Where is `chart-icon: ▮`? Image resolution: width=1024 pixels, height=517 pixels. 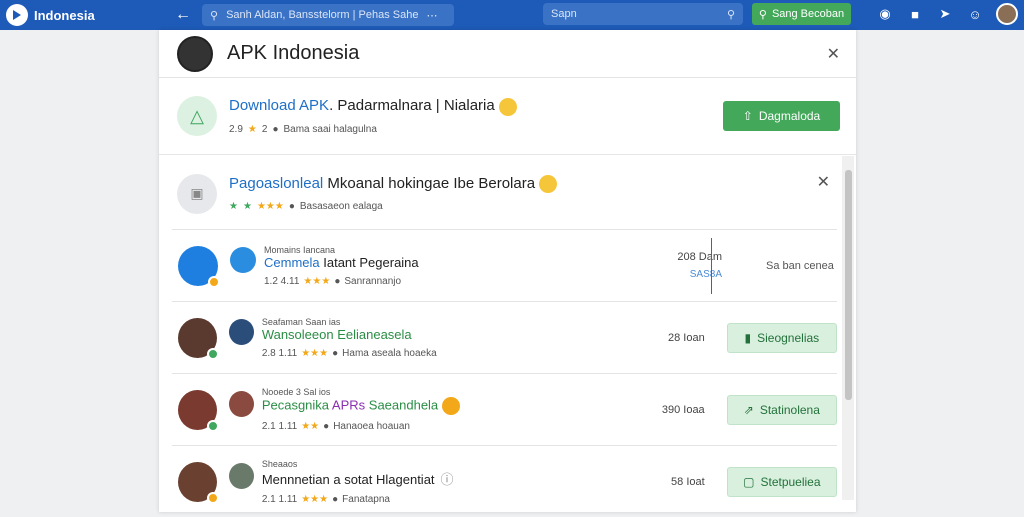 chart-icon: ▮ is located at coordinates (748, 337).